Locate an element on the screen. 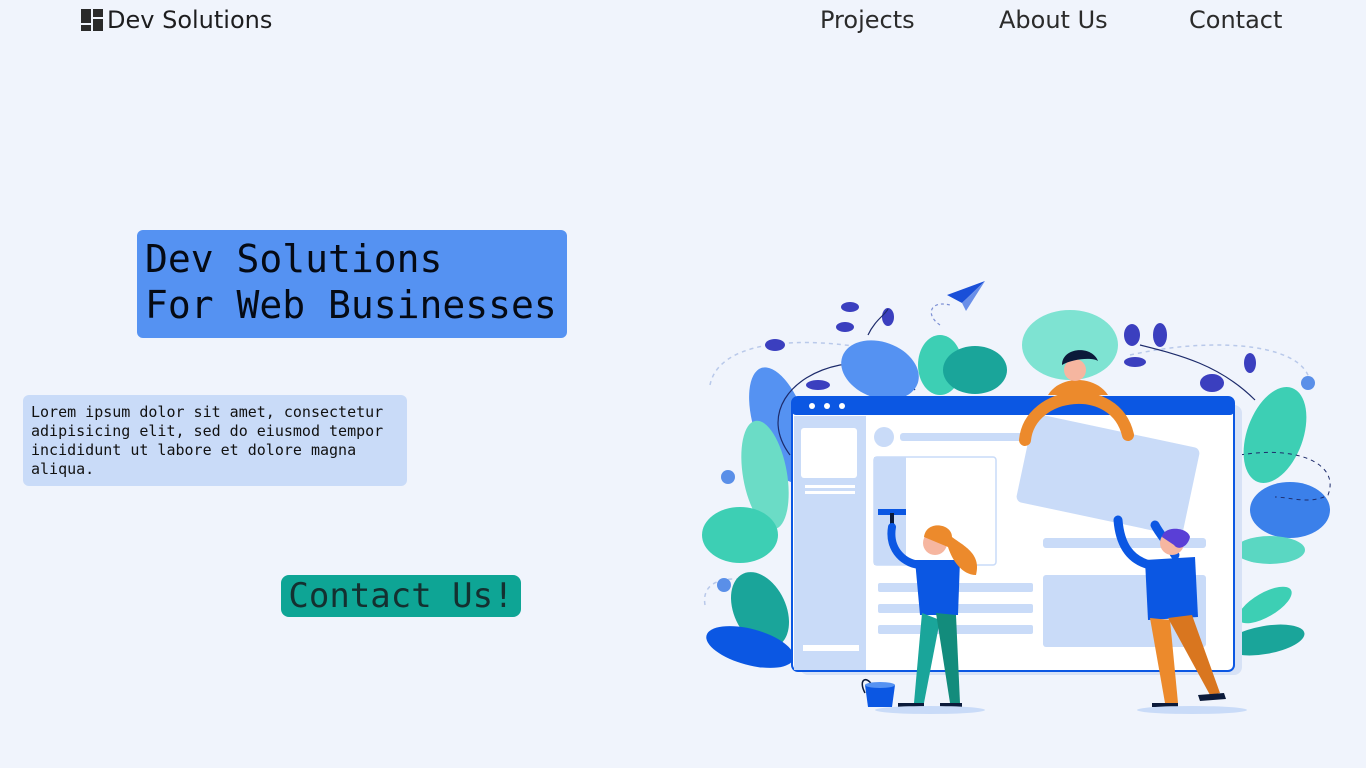 The image size is (1366, 768). nav-link-about-us: About Us is located at coordinates (1053, 20).